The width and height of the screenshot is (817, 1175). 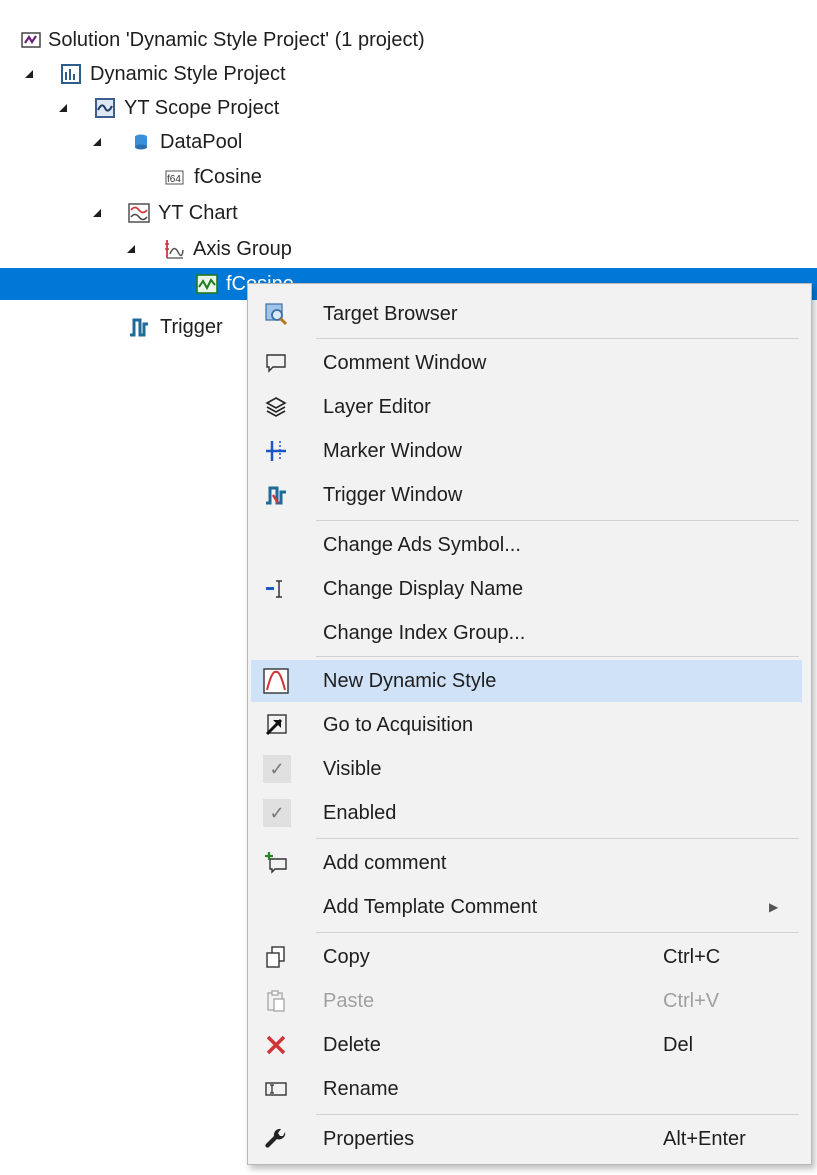 I want to click on menu-item-shortcut: Del, so click(x=678, y=1045).